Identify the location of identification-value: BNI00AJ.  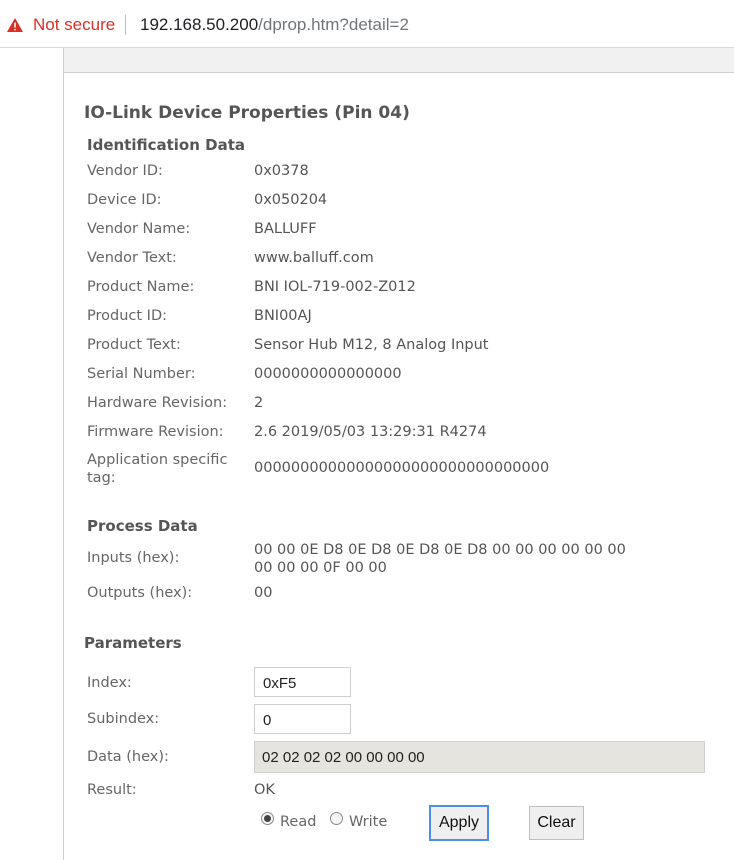
(283, 316).